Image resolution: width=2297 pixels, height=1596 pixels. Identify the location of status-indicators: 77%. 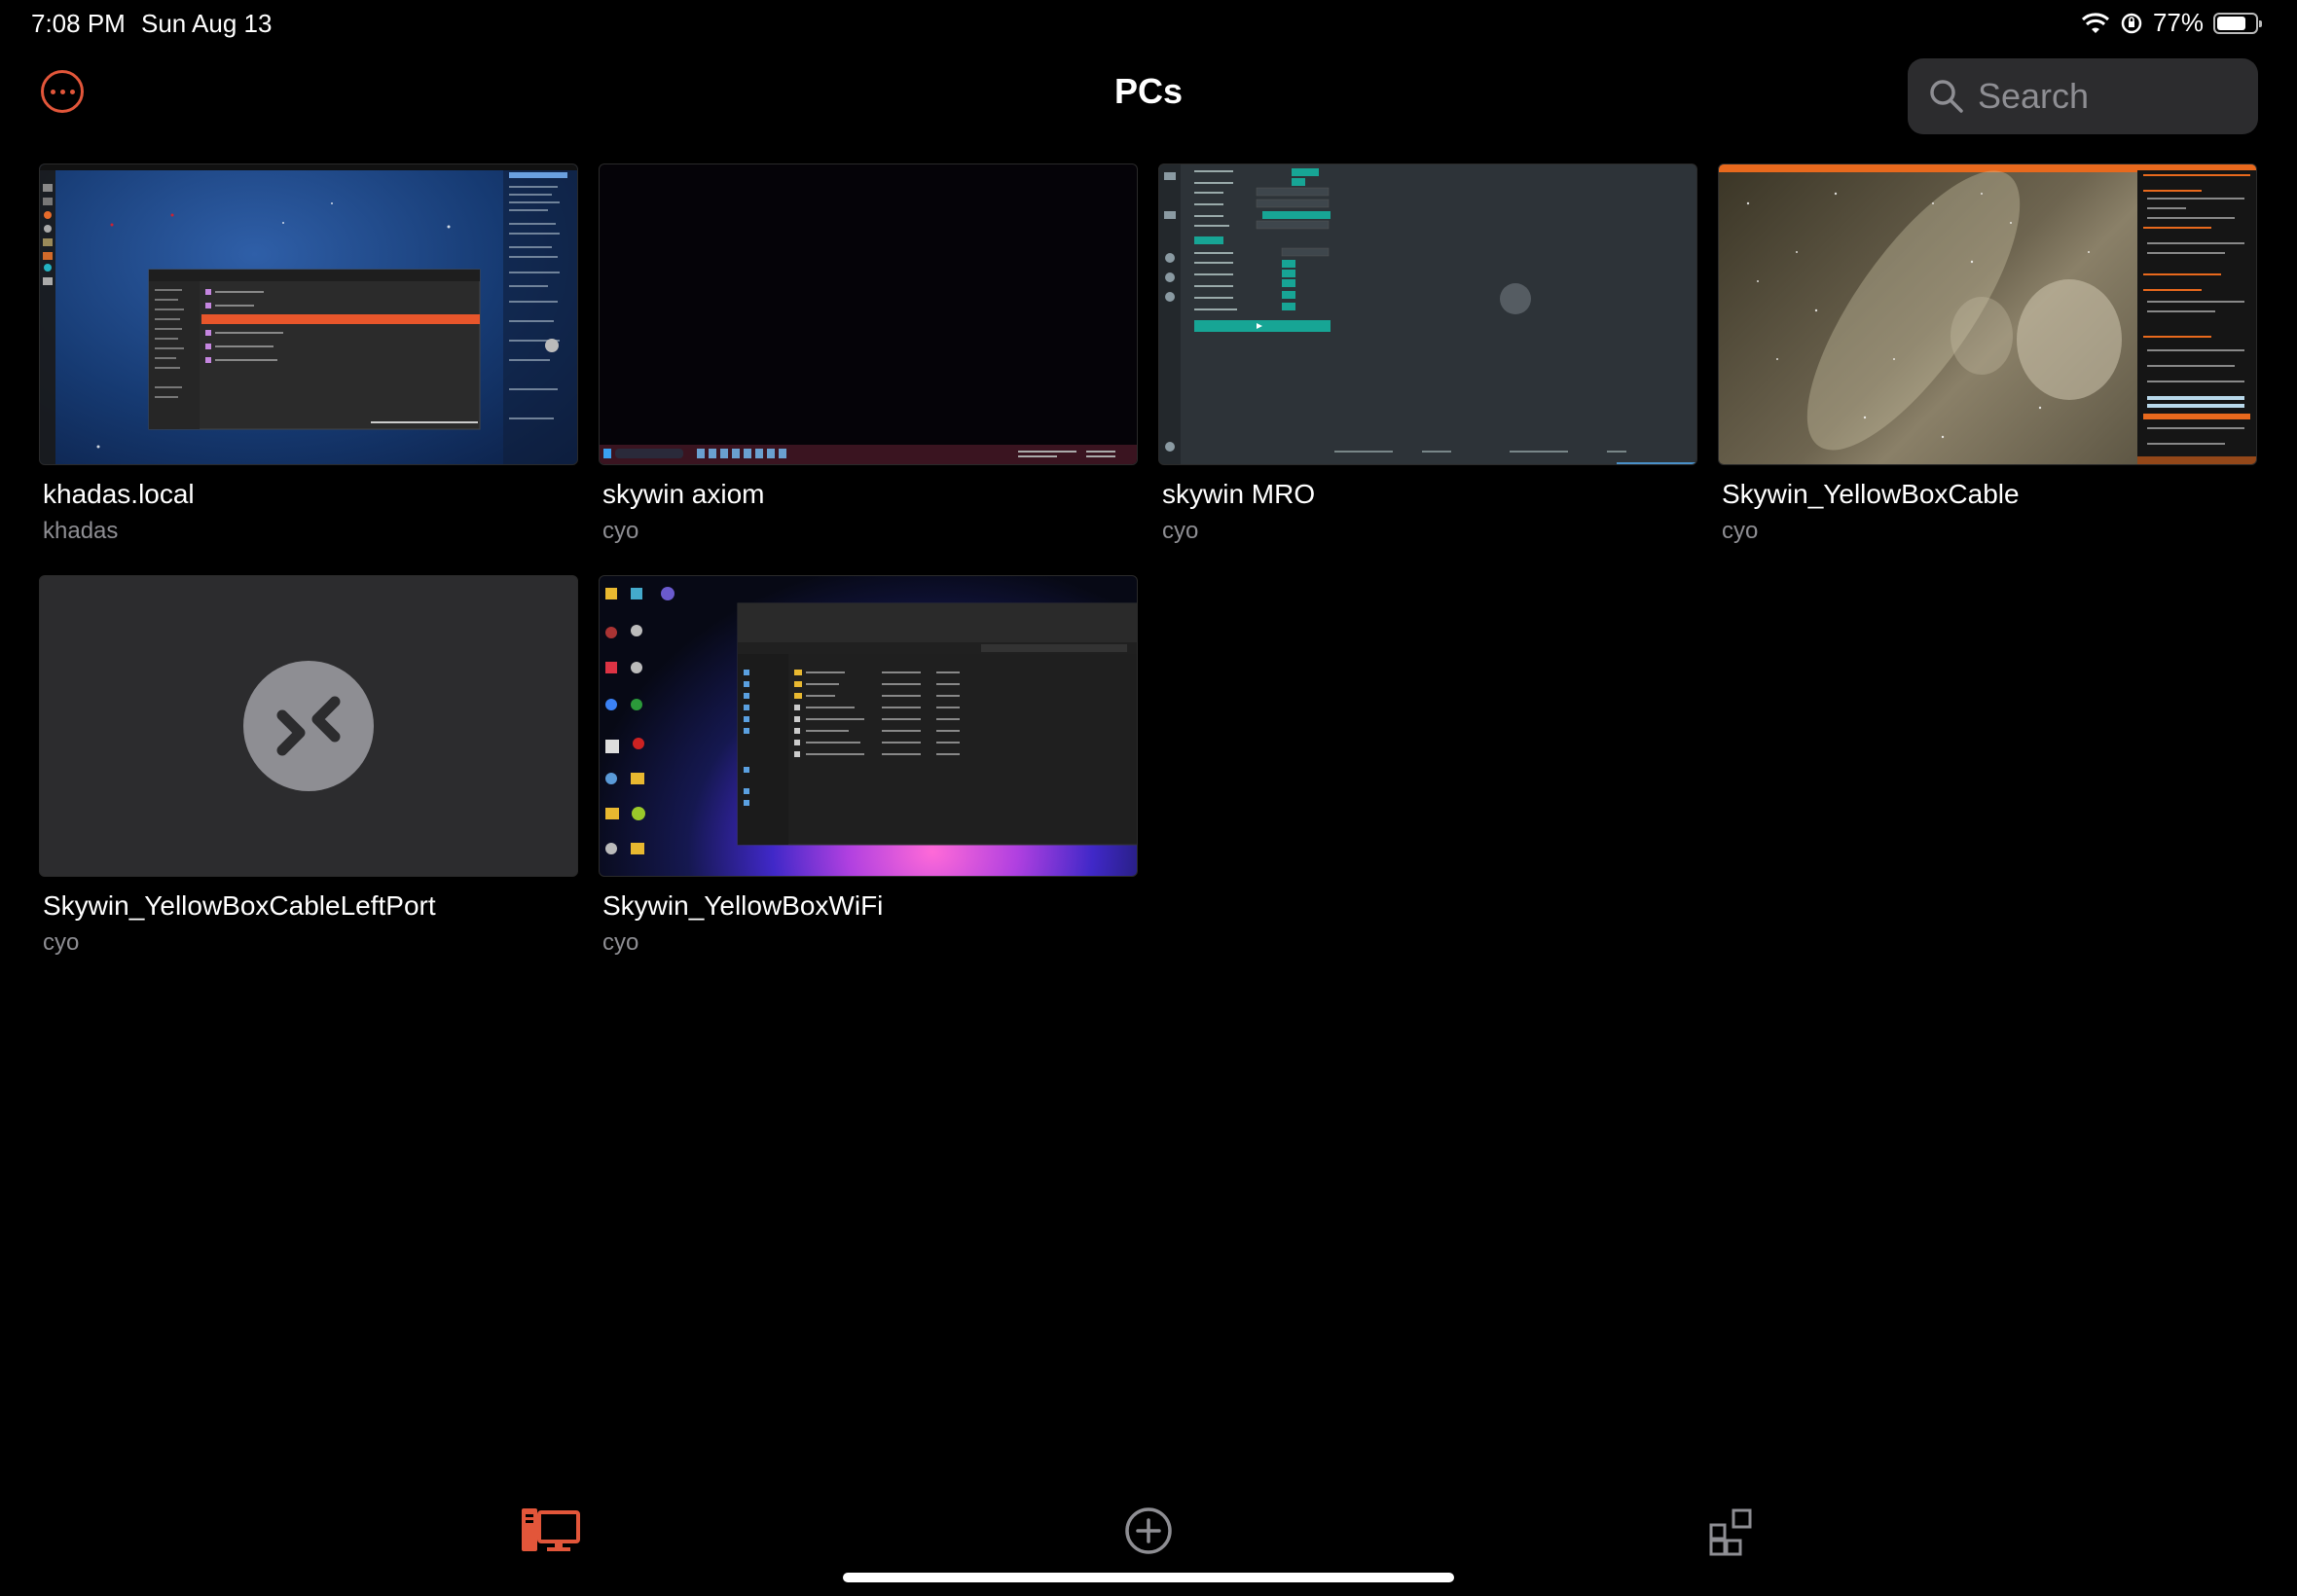
(2171, 23).